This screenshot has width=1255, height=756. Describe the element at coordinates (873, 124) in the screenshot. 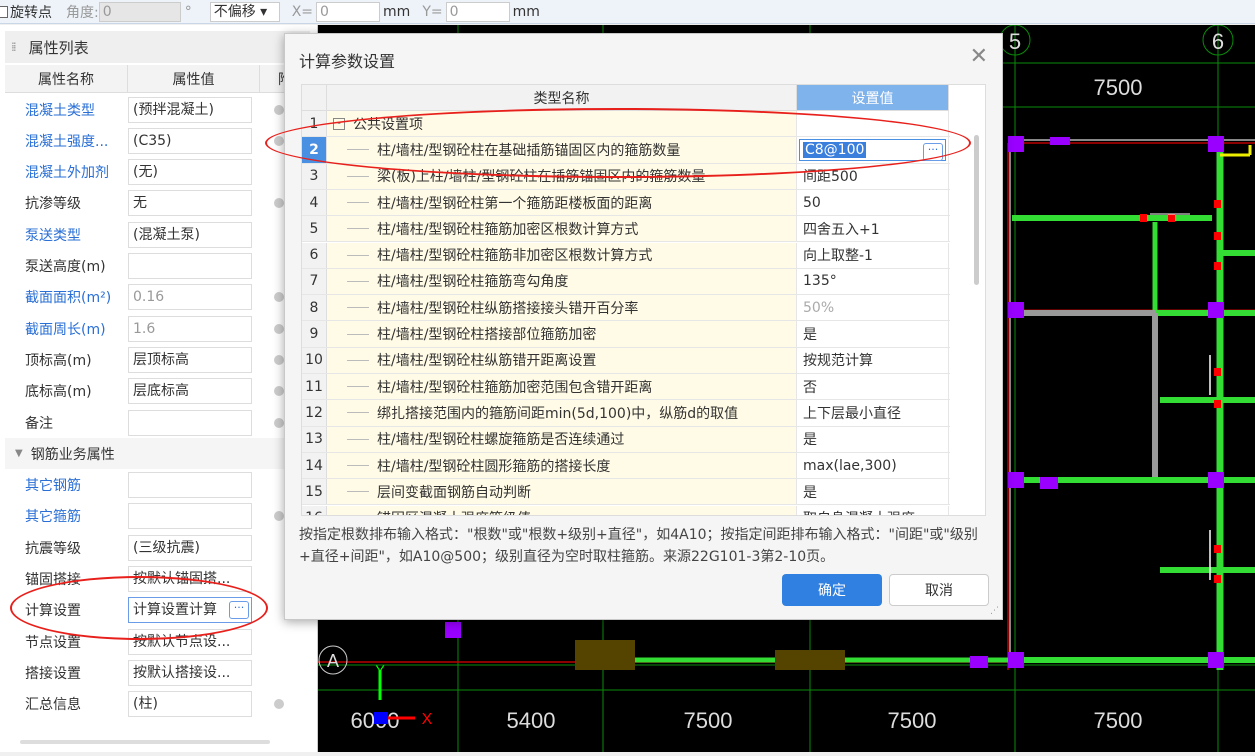

I see `setting-value` at that location.